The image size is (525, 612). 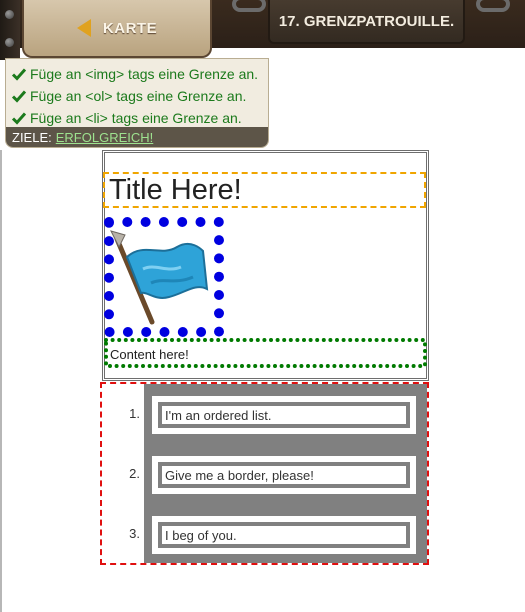 I want to click on goal-item: Füge an <li> tags eine Grenze an., so click(x=137, y=118).